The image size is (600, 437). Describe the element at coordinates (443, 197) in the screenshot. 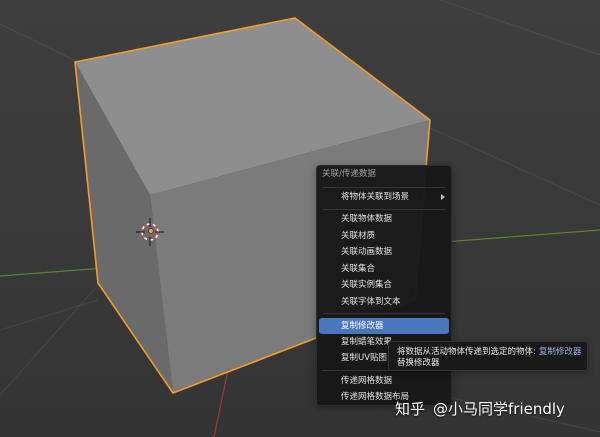

I see `triangle-right-icon` at that location.